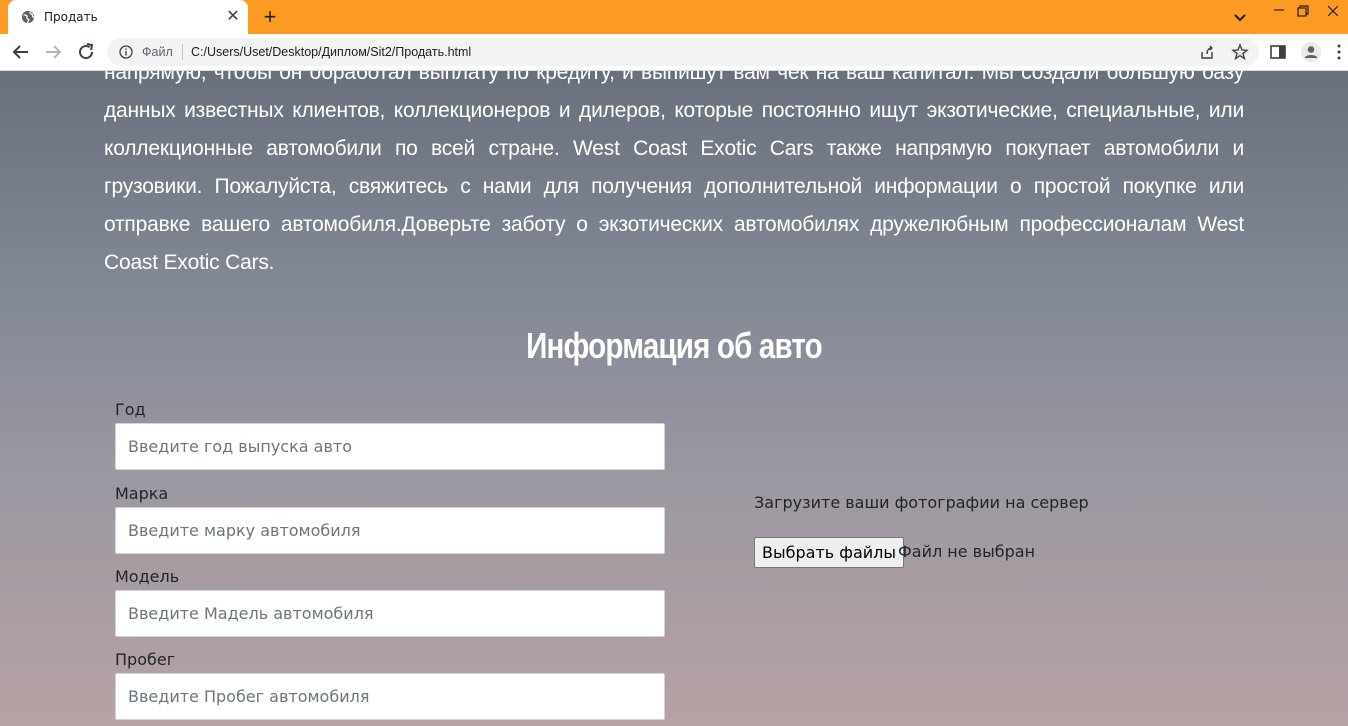  Describe the element at coordinates (1207, 52) in the screenshot. I see `share-icon` at that location.